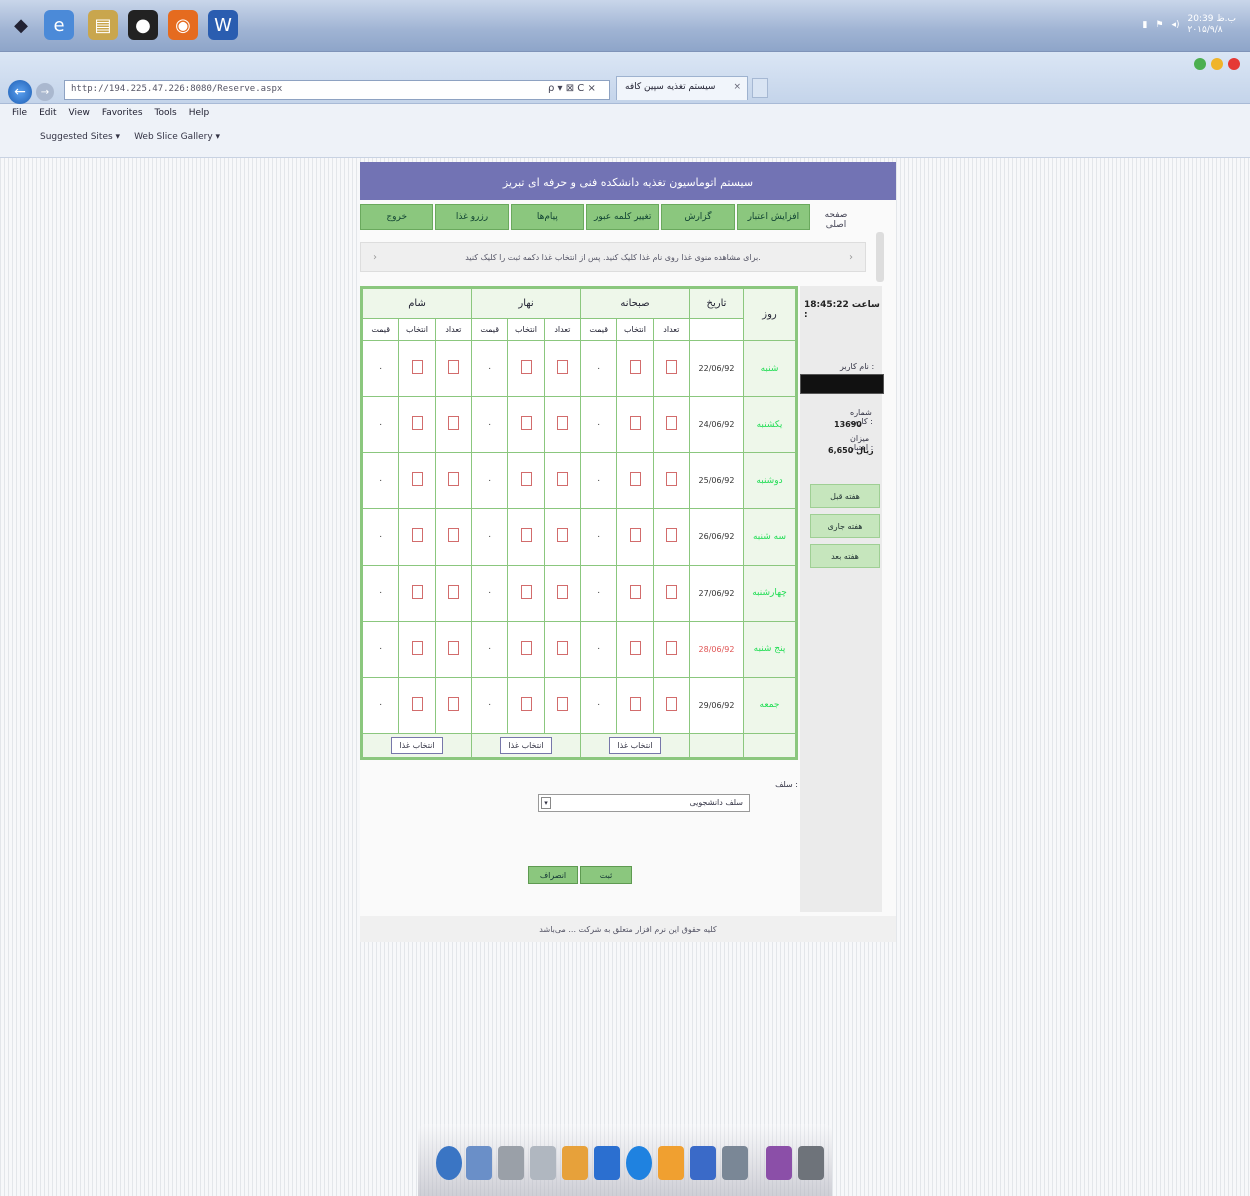 Image resolution: width=1250 pixels, height=1196 pixels. Describe the element at coordinates (1175, 25) in the screenshot. I see `volume-icon: ◂)` at that location.